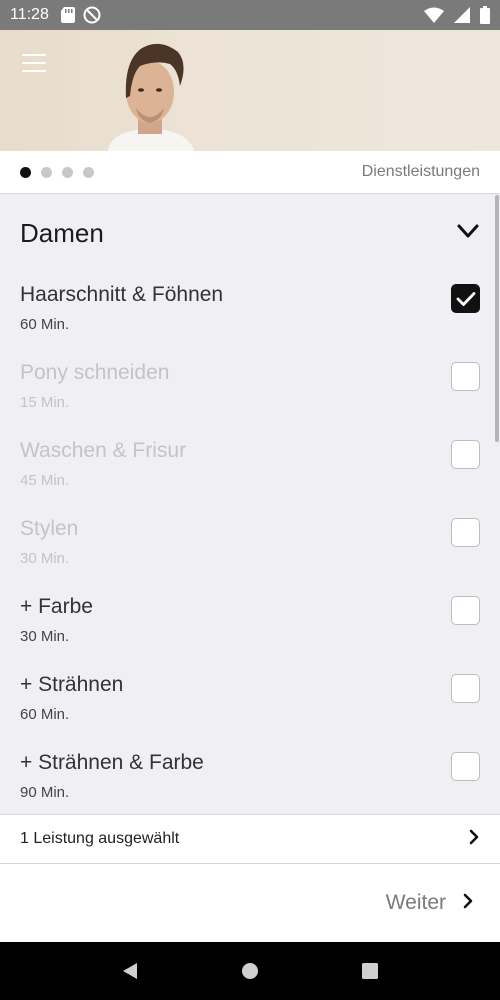 This screenshot has width=500, height=1000. Describe the element at coordinates (112, 762) in the screenshot. I see `service-name: + Strähnen & Farbe` at that location.